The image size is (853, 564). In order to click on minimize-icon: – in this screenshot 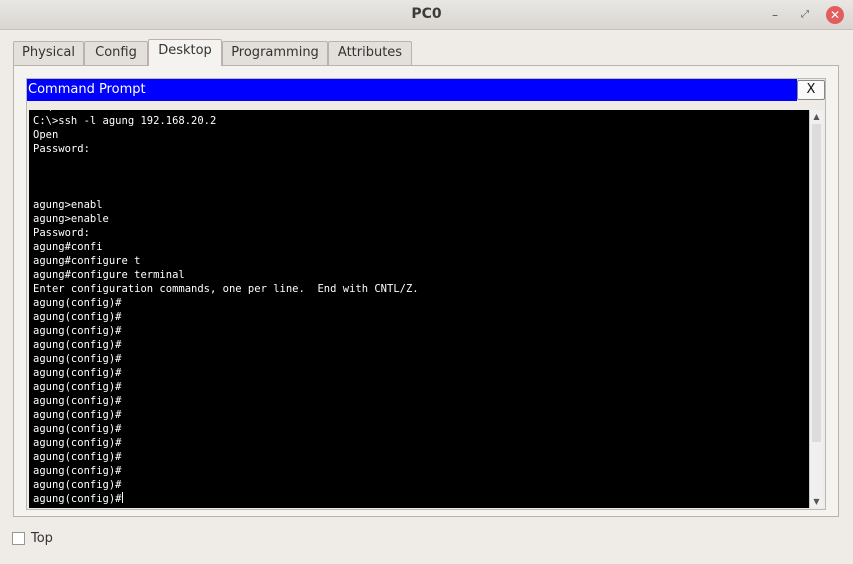, I will do `click(775, 15)`.